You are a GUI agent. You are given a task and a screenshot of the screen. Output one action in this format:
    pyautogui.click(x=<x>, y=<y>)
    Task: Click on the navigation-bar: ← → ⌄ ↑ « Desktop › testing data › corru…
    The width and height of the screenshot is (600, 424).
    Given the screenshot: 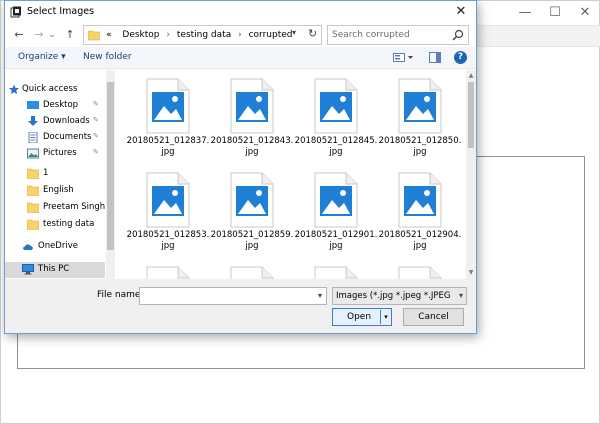 What is the action you would take?
    pyautogui.click(x=240, y=35)
    